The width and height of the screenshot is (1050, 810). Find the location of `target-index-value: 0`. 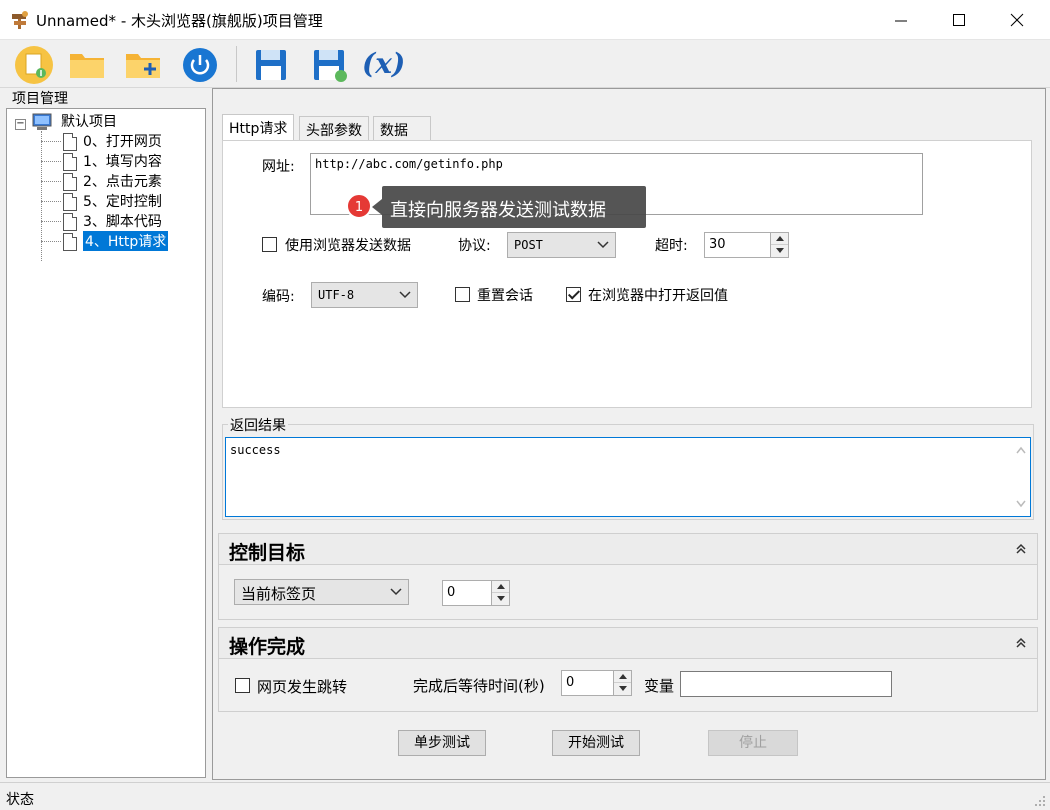

target-index-value: 0 is located at coordinates (451, 592).